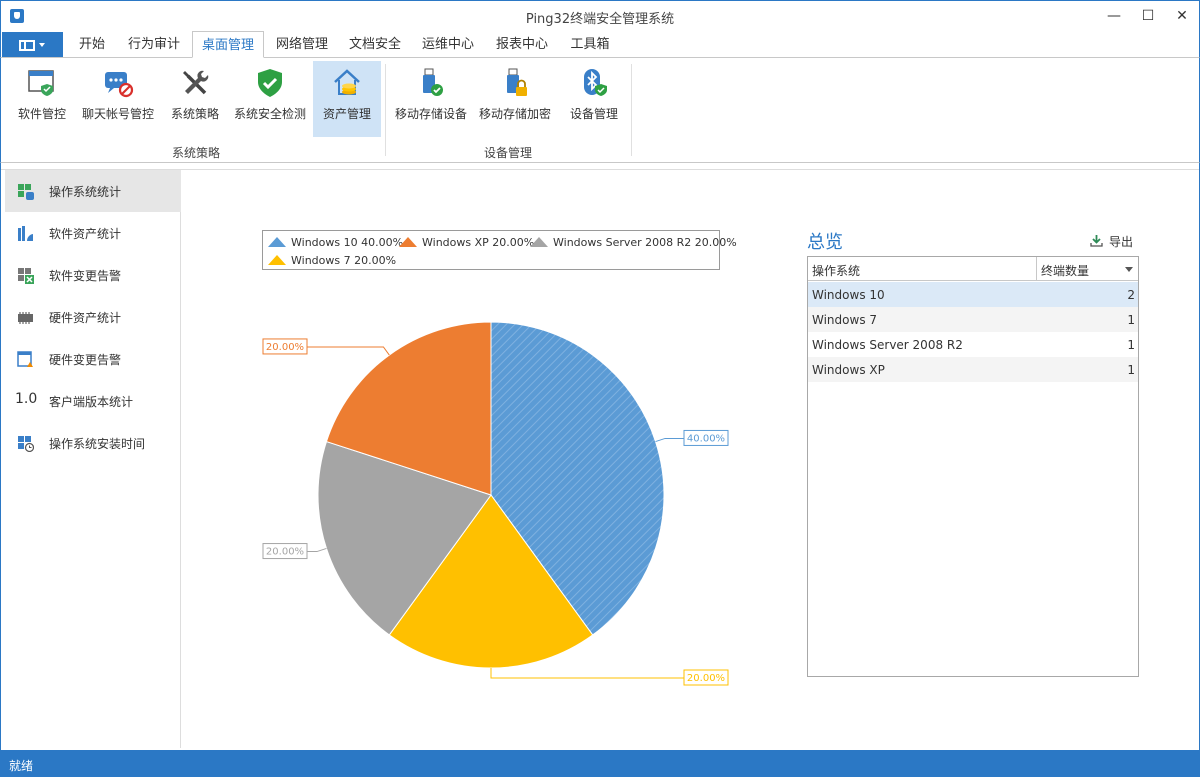 The image size is (1200, 777). What do you see at coordinates (515, 99) in the screenshot?
I see `removable-storage-encryption-button: 移动存储加密` at bounding box center [515, 99].